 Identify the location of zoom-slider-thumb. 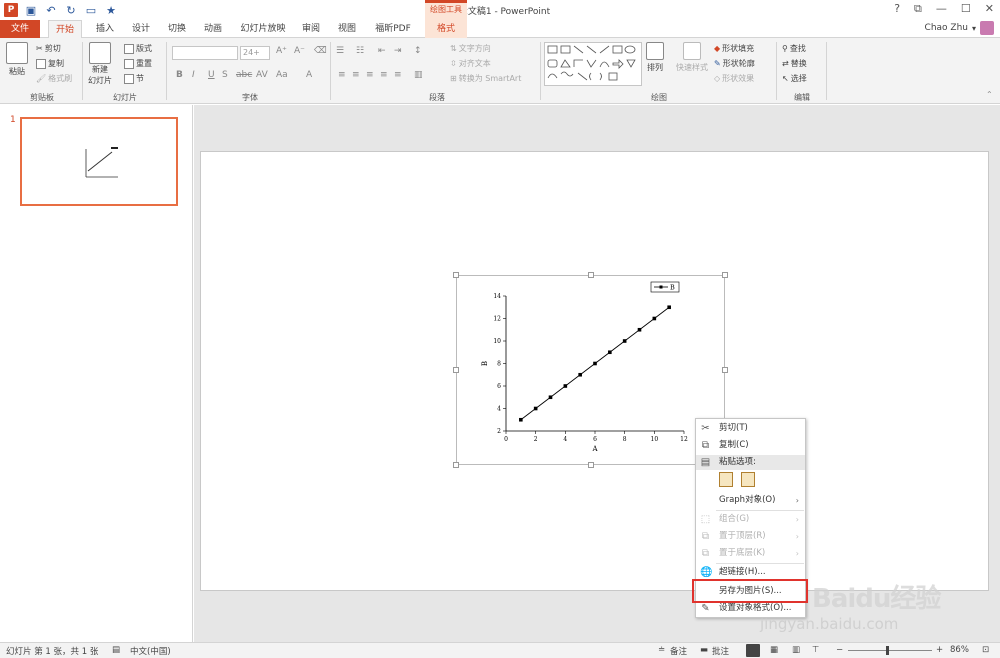
(887, 650).